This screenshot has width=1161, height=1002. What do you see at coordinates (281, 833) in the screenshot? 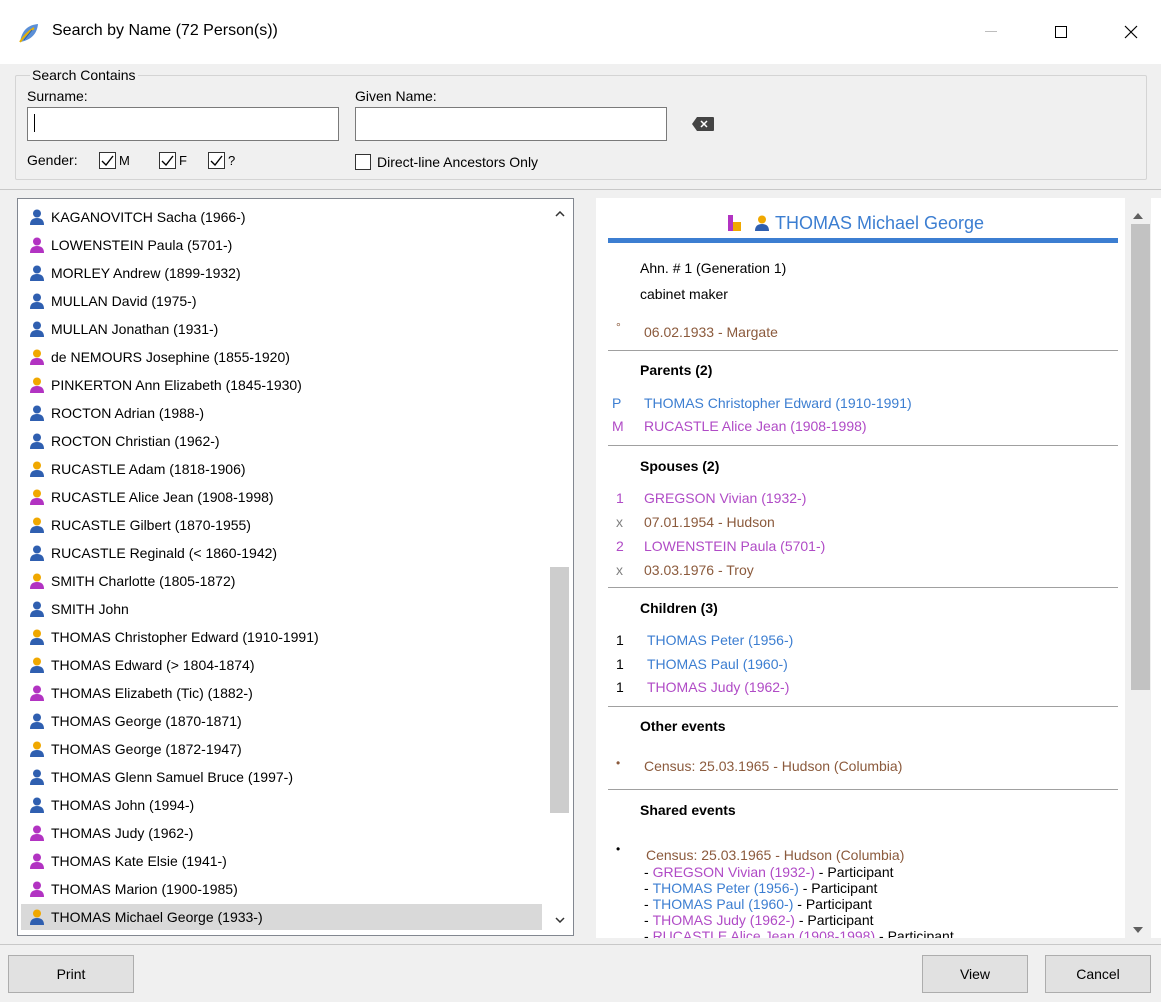
I see `person-list-item: THOMAS Judy (1962-)` at bounding box center [281, 833].